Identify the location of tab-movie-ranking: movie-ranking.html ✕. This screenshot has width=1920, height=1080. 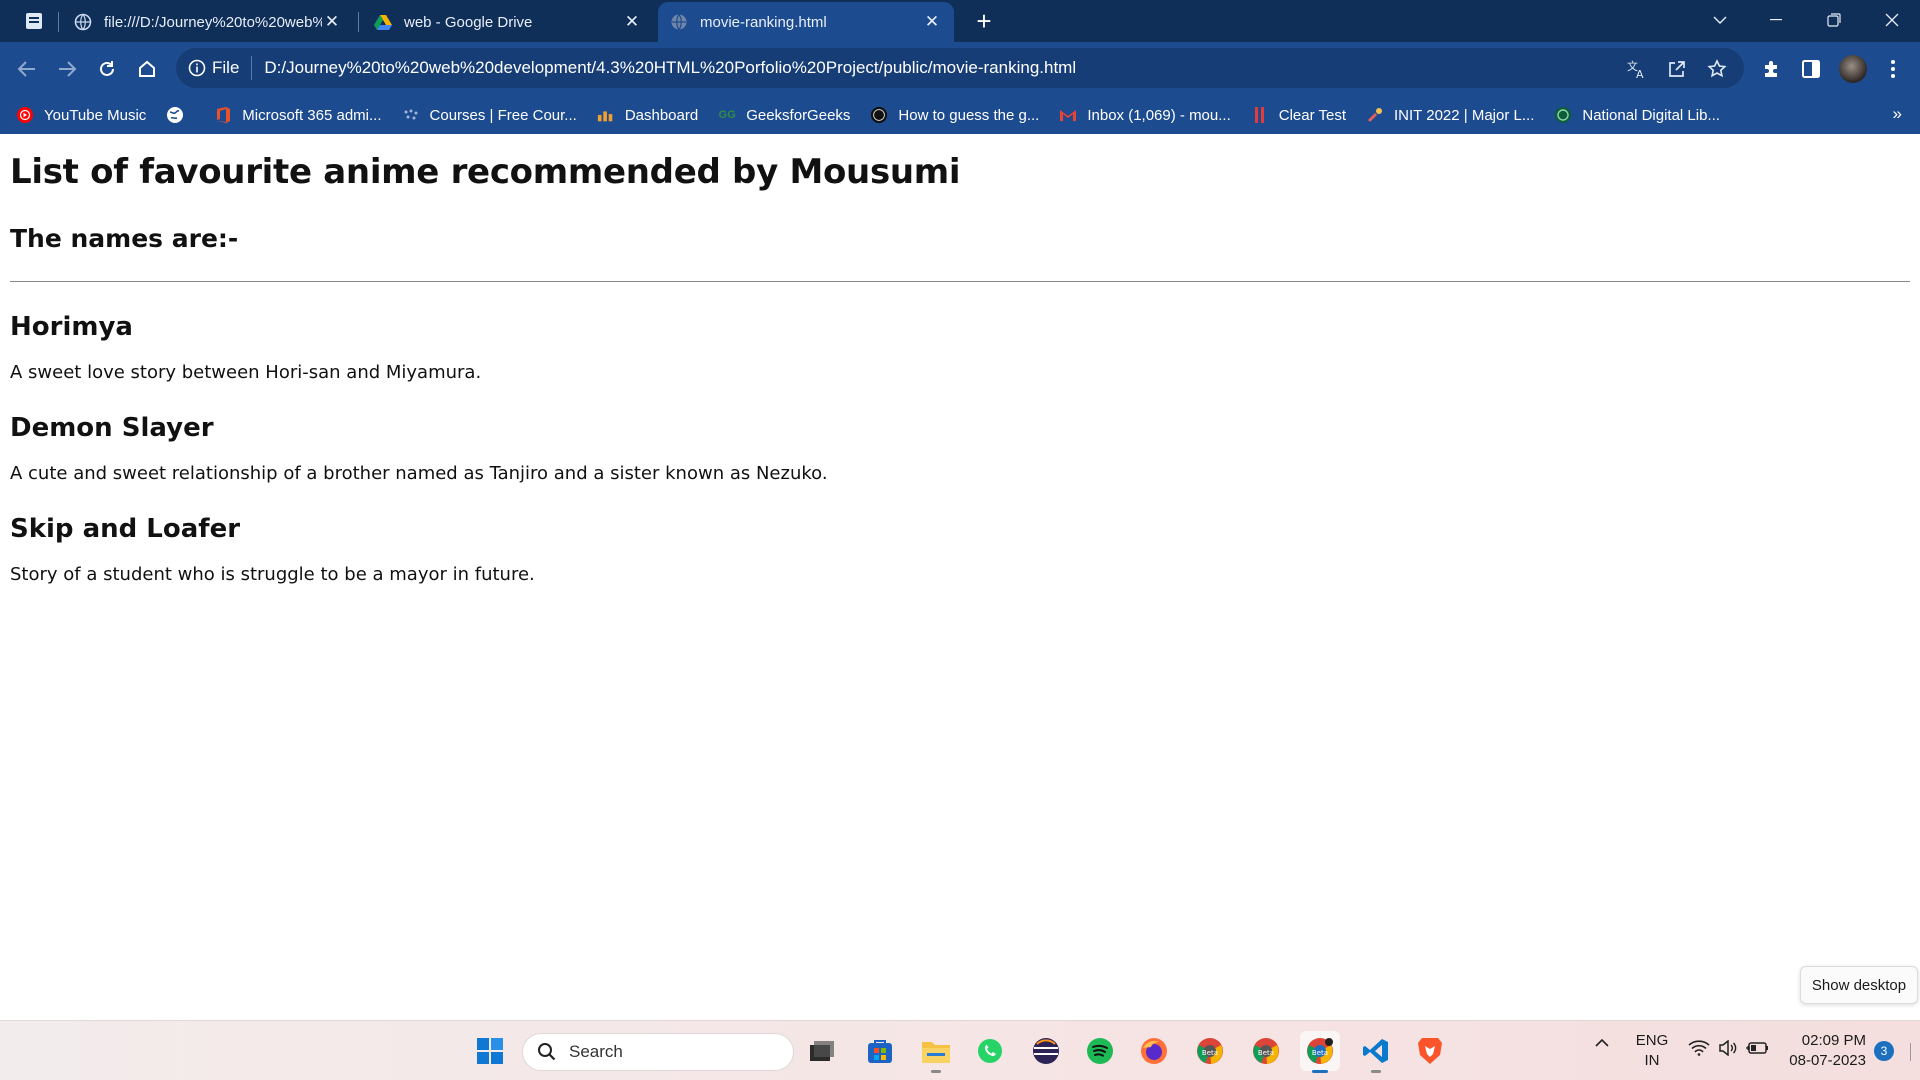
(806, 22).